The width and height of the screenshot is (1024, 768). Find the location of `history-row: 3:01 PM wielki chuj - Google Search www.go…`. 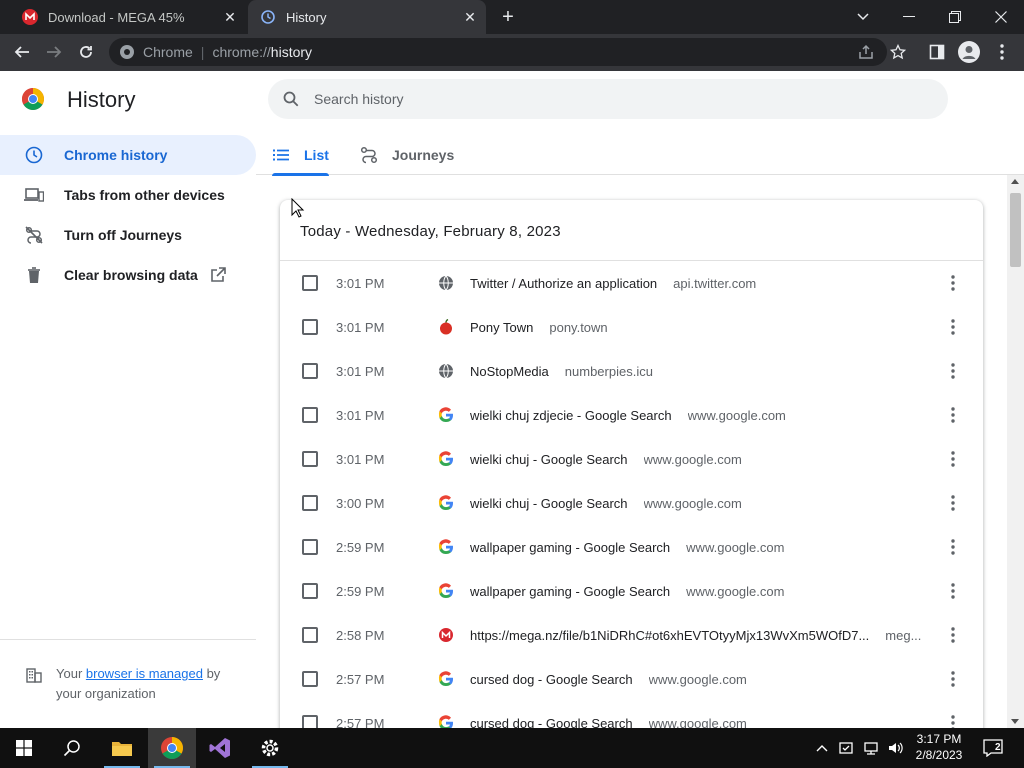

history-row: 3:01 PM wielki chuj - Google Search www.go… is located at coordinates (631, 459).